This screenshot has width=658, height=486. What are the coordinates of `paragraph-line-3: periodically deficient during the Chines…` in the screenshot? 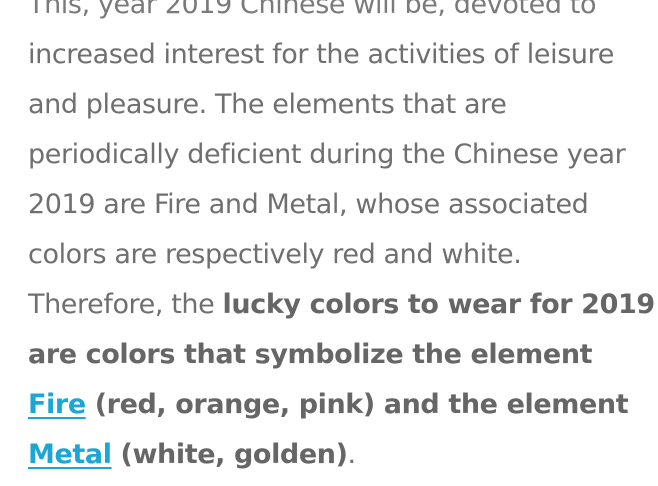 It's located at (327, 154).